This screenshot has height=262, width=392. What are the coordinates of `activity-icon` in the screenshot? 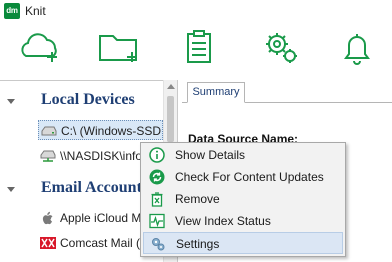 It's located at (157, 221).